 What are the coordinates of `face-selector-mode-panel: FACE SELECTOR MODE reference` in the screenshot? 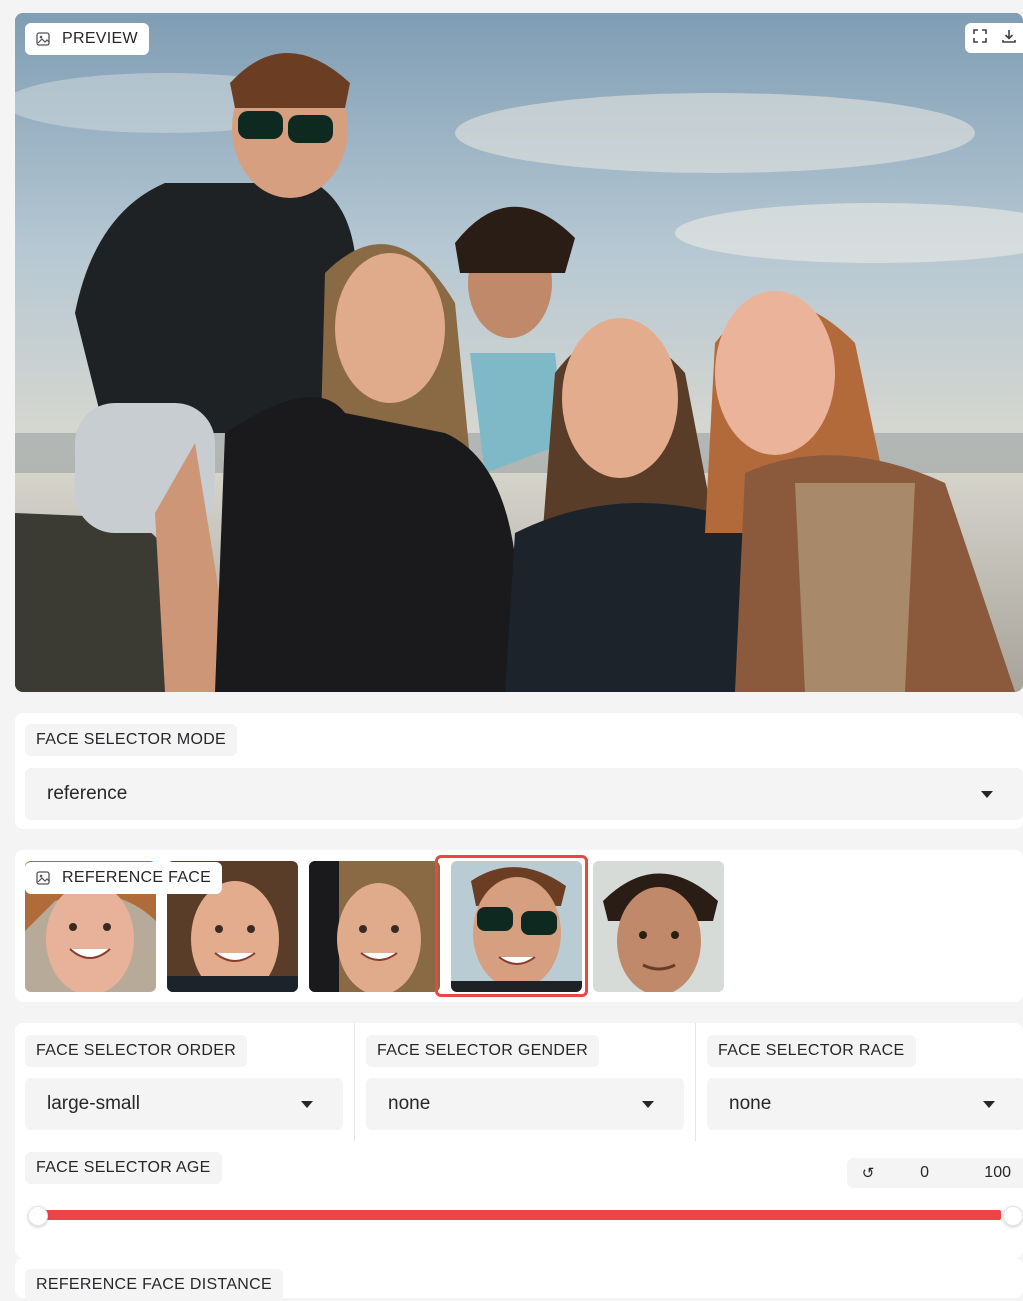 It's located at (519, 771).